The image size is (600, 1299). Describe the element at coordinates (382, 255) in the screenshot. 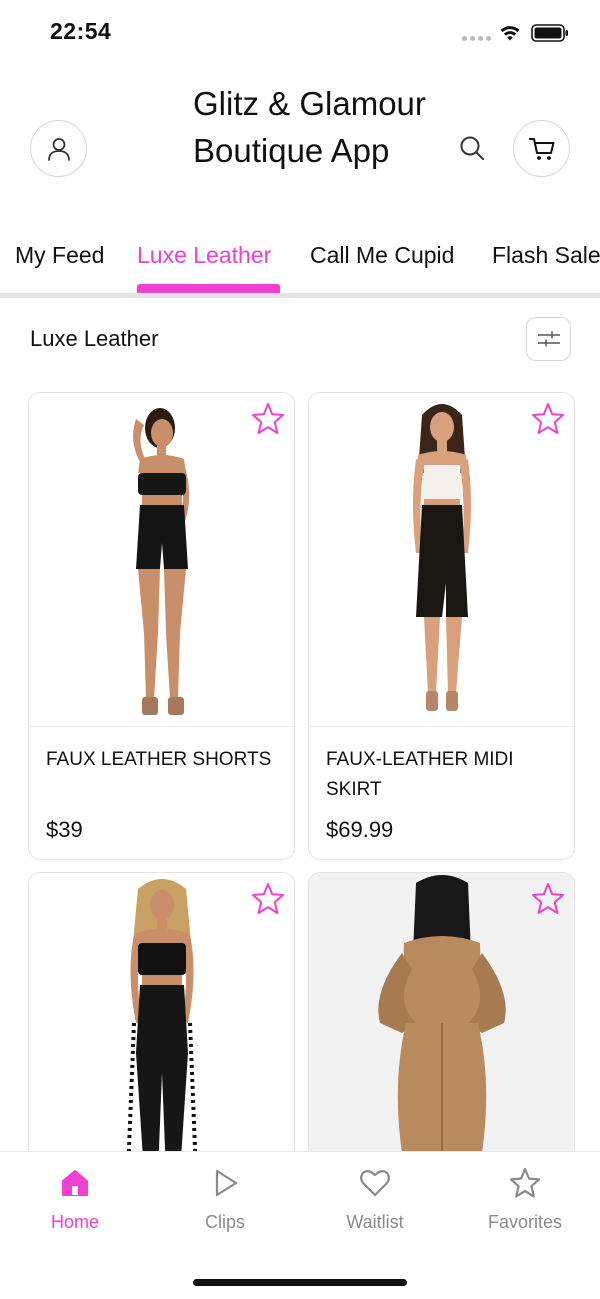

I see `tab-call-me-cupid: Call Me Cupid` at that location.